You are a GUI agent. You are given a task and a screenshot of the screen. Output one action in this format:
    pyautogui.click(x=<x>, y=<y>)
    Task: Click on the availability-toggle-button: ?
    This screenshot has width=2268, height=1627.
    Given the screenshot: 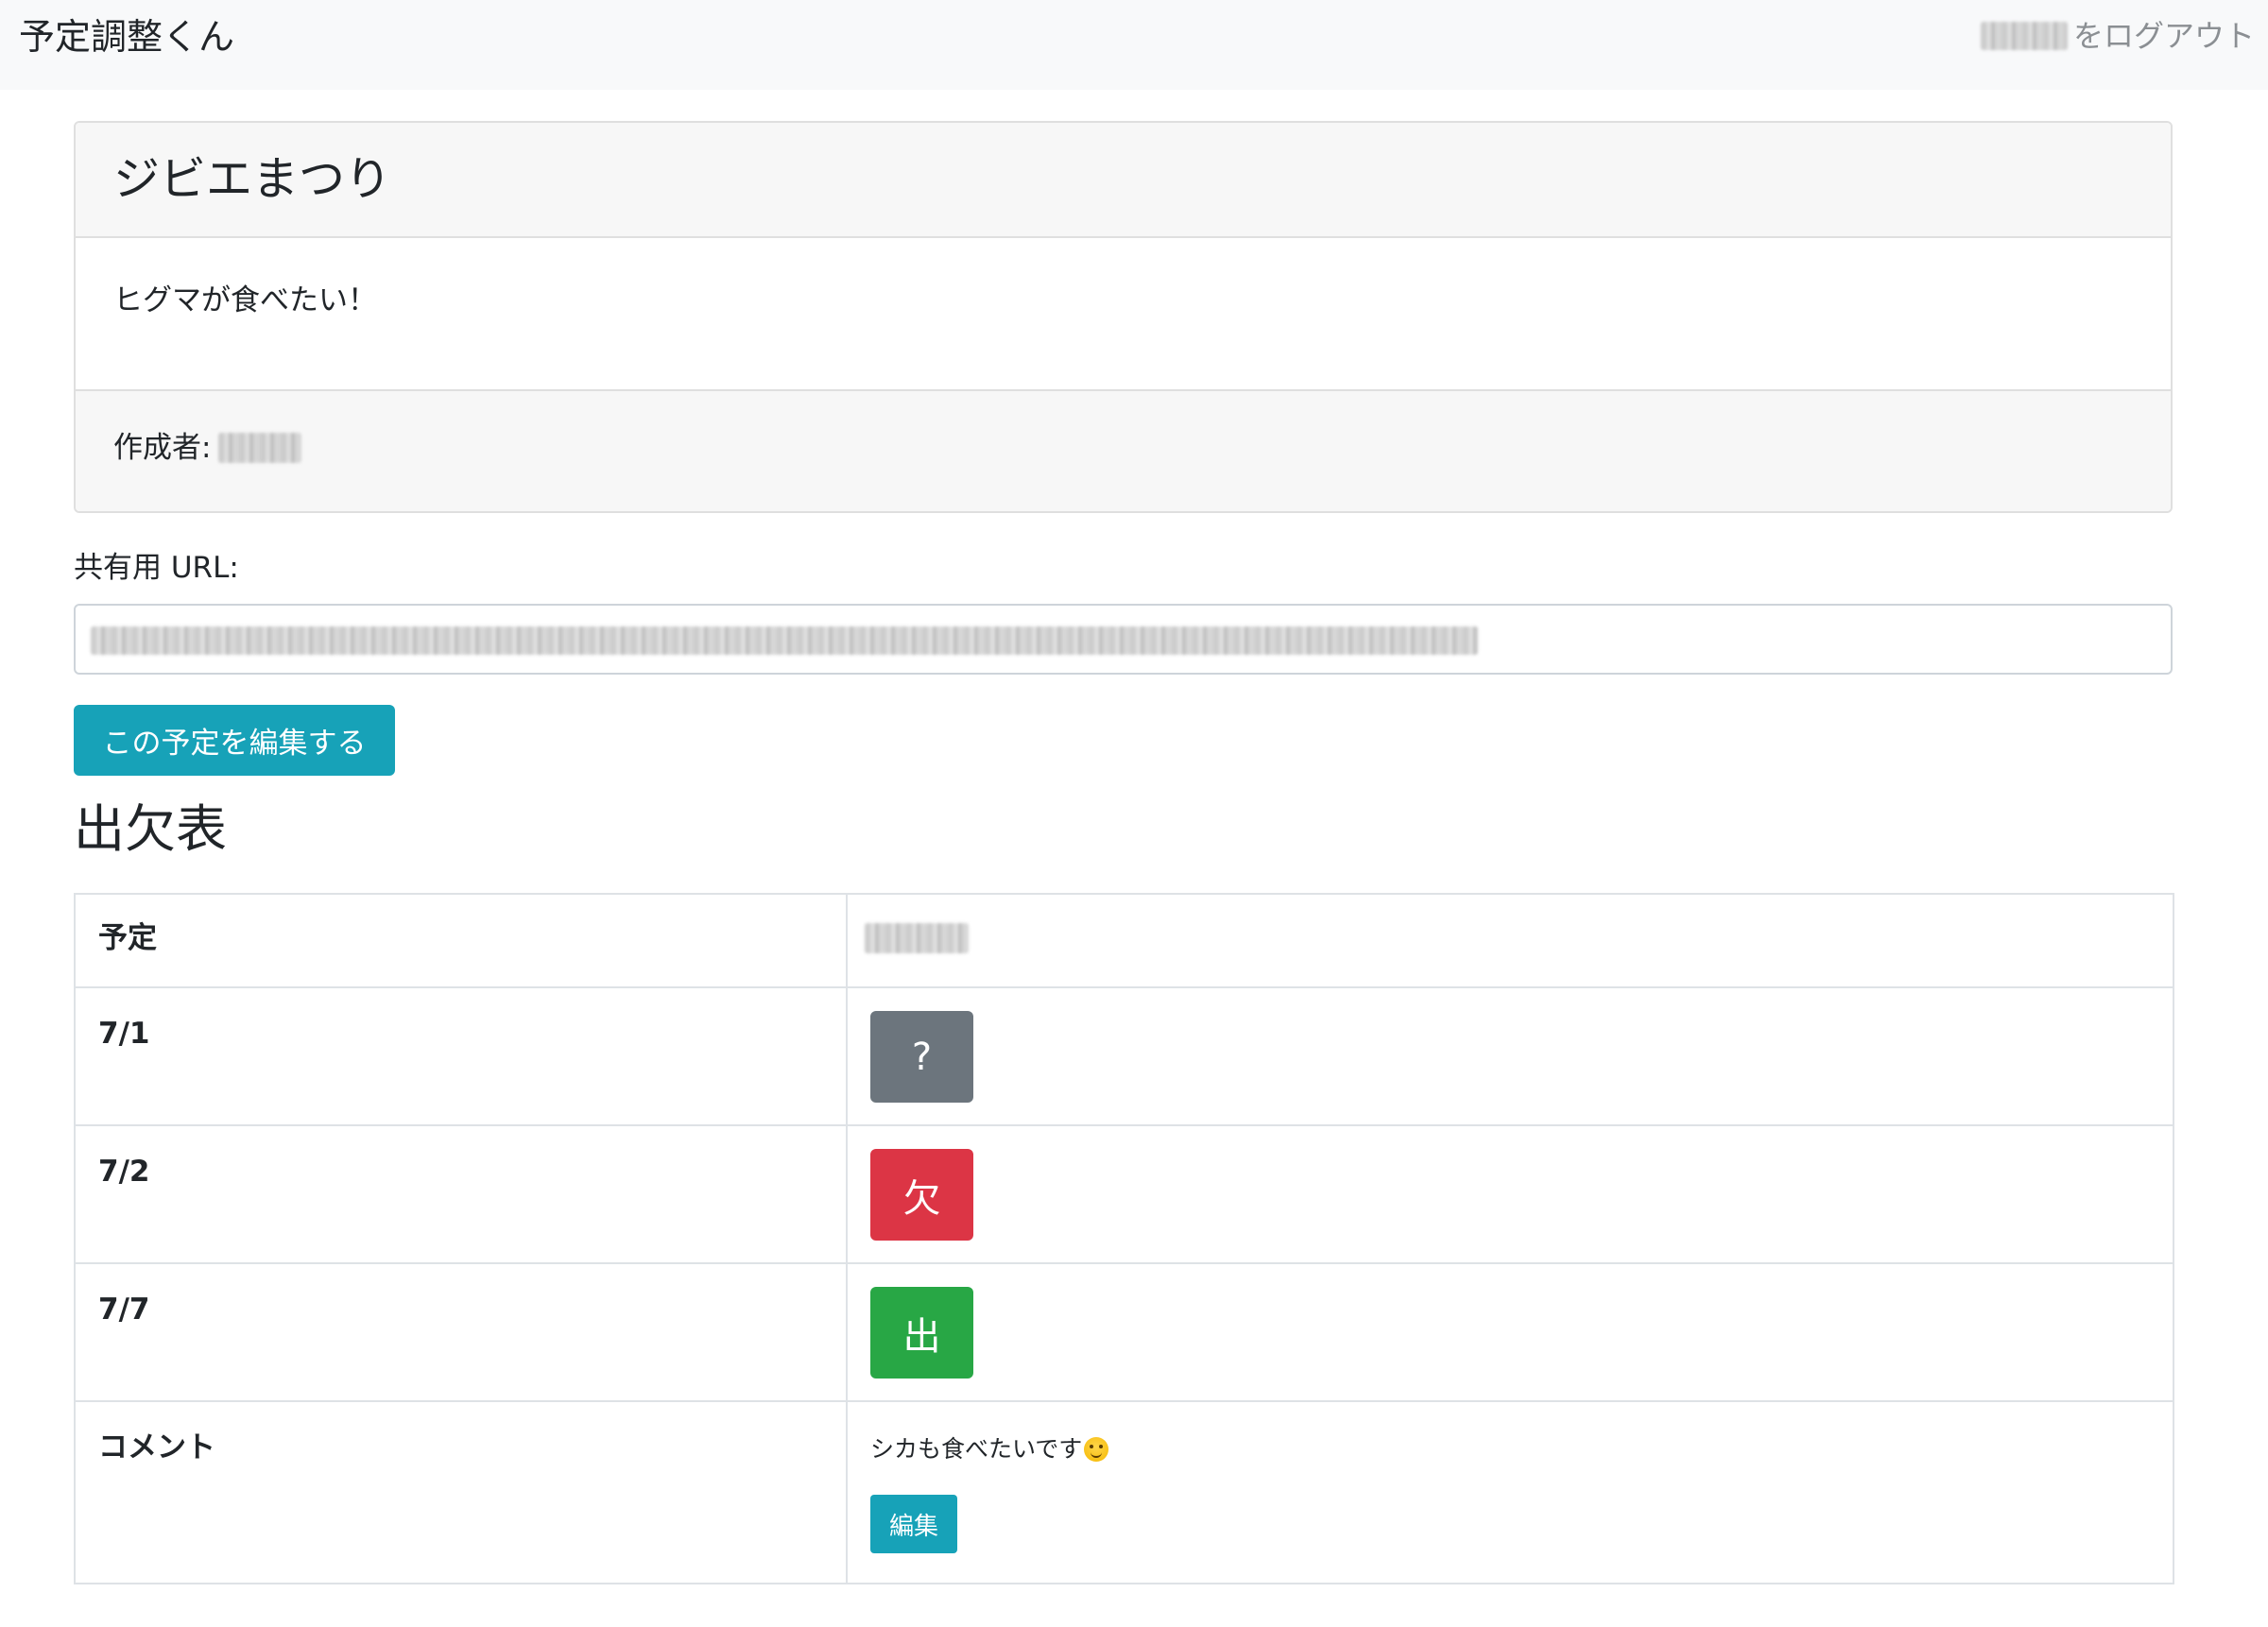 What is the action you would take?
    pyautogui.click(x=921, y=1057)
    